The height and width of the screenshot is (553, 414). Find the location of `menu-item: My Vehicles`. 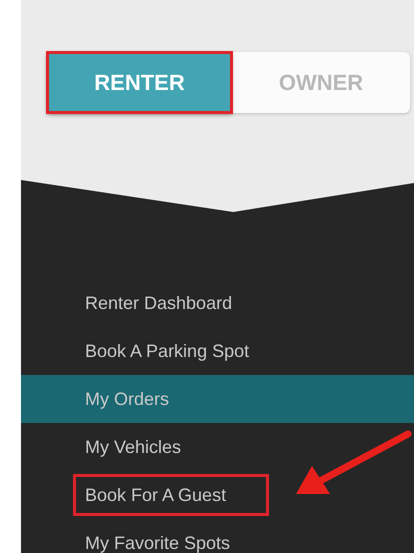

menu-item: My Vehicles is located at coordinates (148, 447).